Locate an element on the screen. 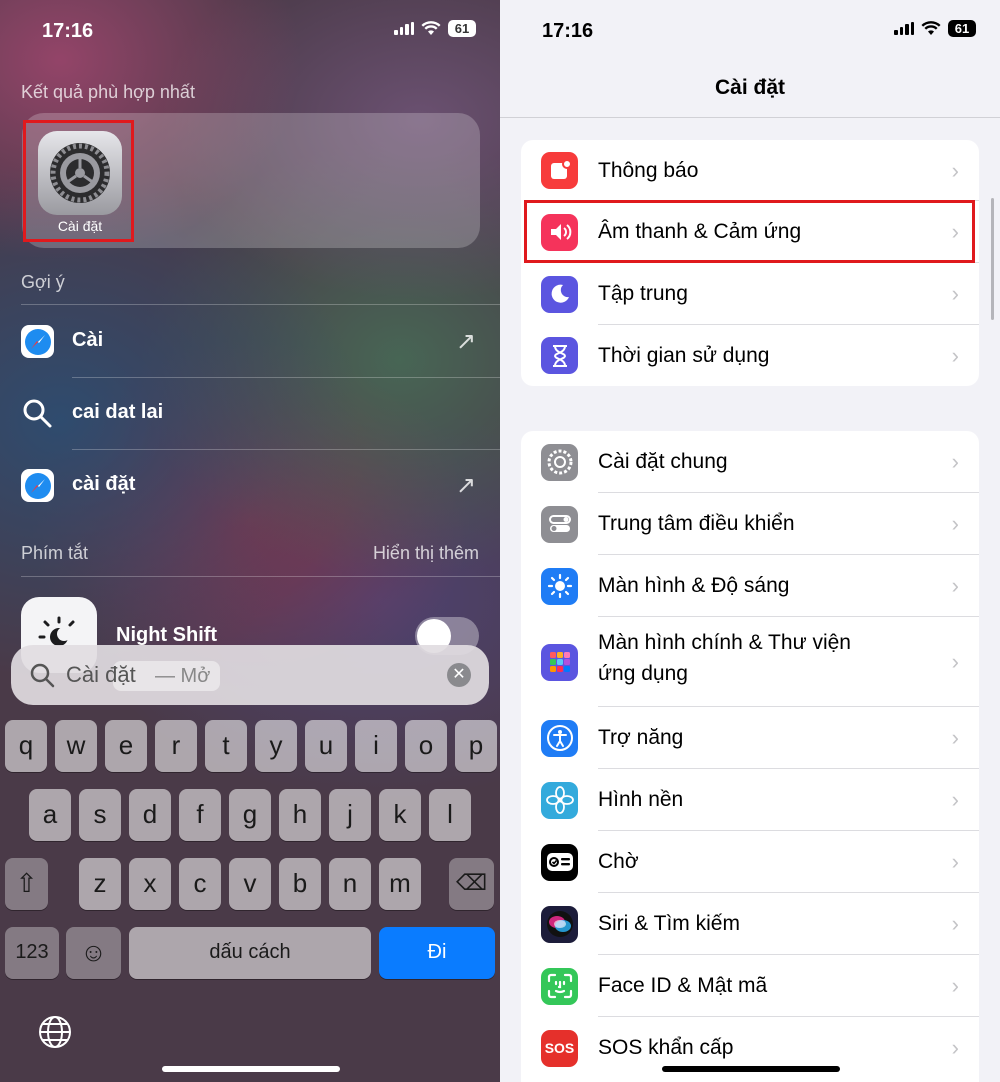 This screenshot has width=1000, height=1082. settings-row: Thông báo › is located at coordinates (750, 170).